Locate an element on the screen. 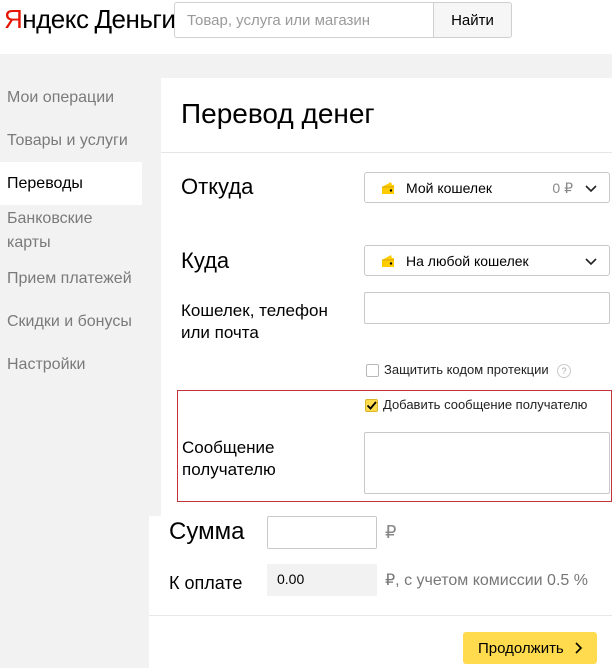 Image resolution: width=612 pixels, height=668 pixels. sum-divider is located at coordinates (380, 615).